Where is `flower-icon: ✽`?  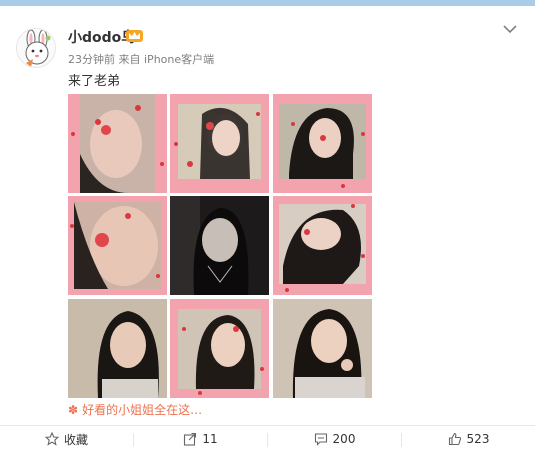 flower-icon: ✽ is located at coordinates (73, 410).